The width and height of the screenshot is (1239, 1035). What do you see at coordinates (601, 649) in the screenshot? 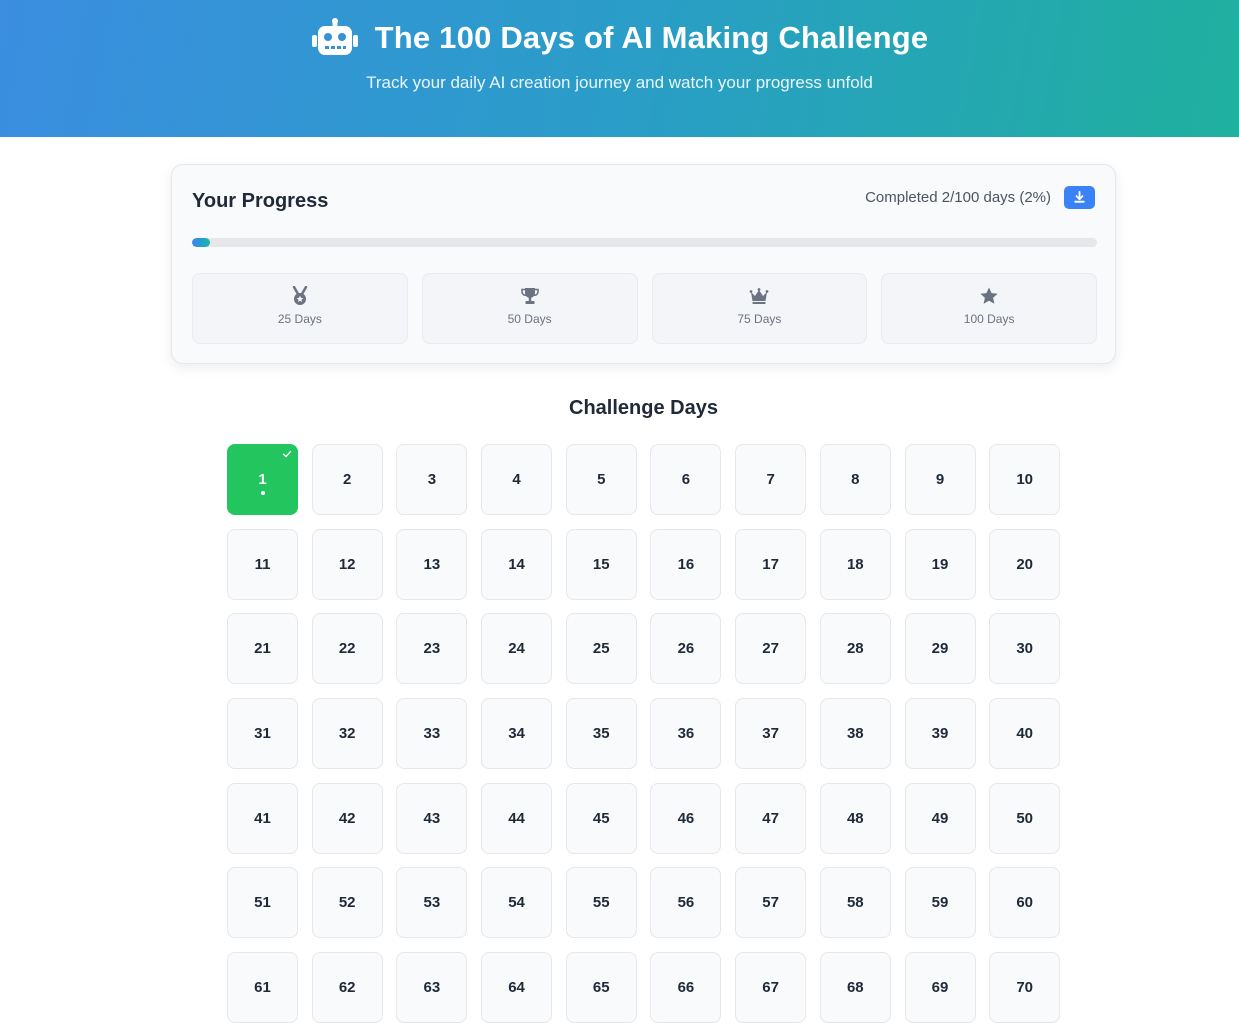
I see `day-cell-25: 25` at bounding box center [601, 649].